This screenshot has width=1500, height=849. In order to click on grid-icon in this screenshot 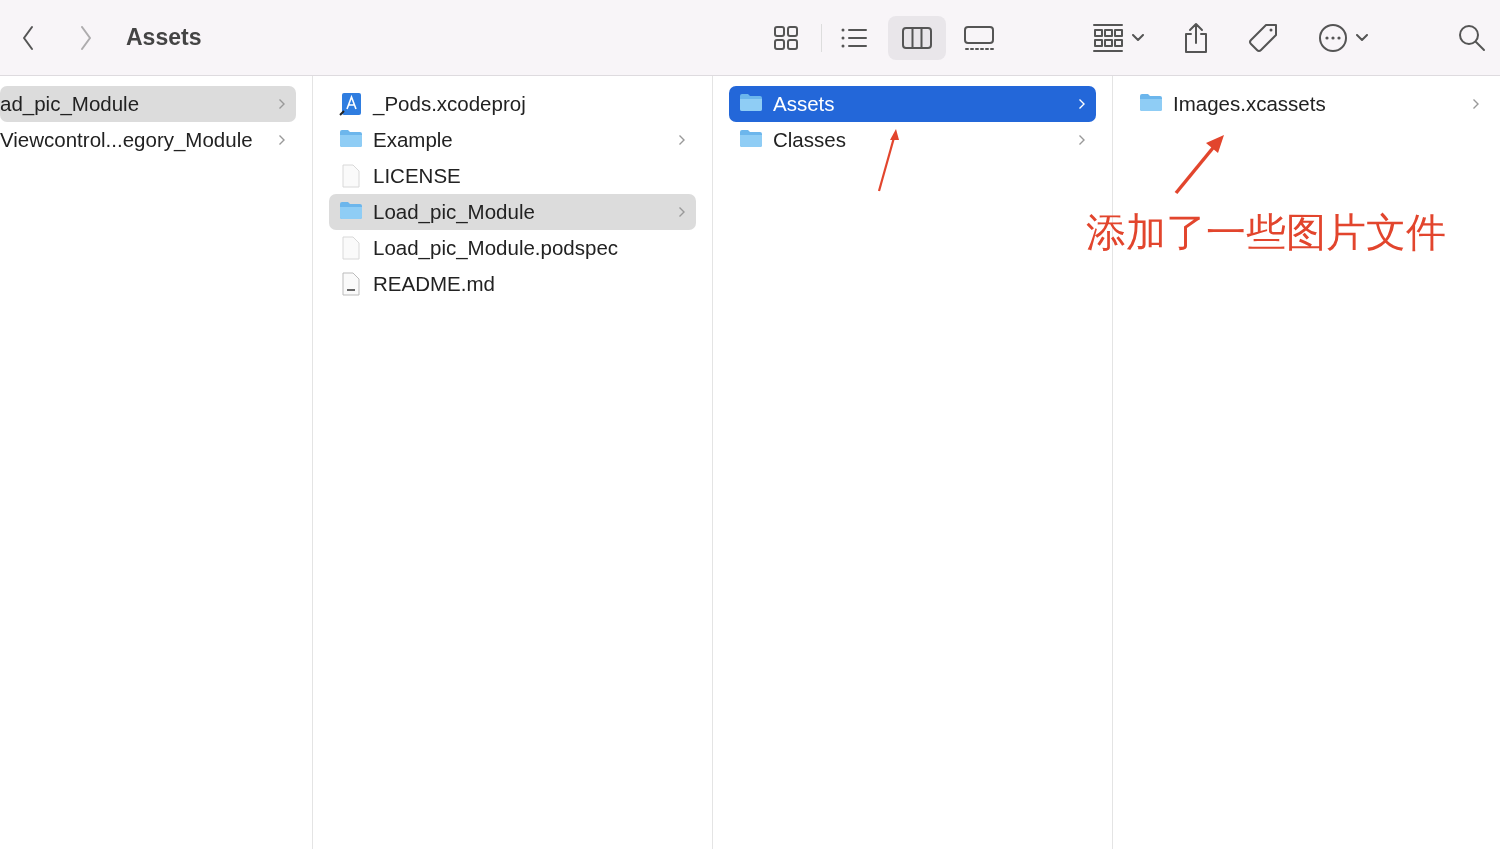, I will do `click(1108, 37)`.